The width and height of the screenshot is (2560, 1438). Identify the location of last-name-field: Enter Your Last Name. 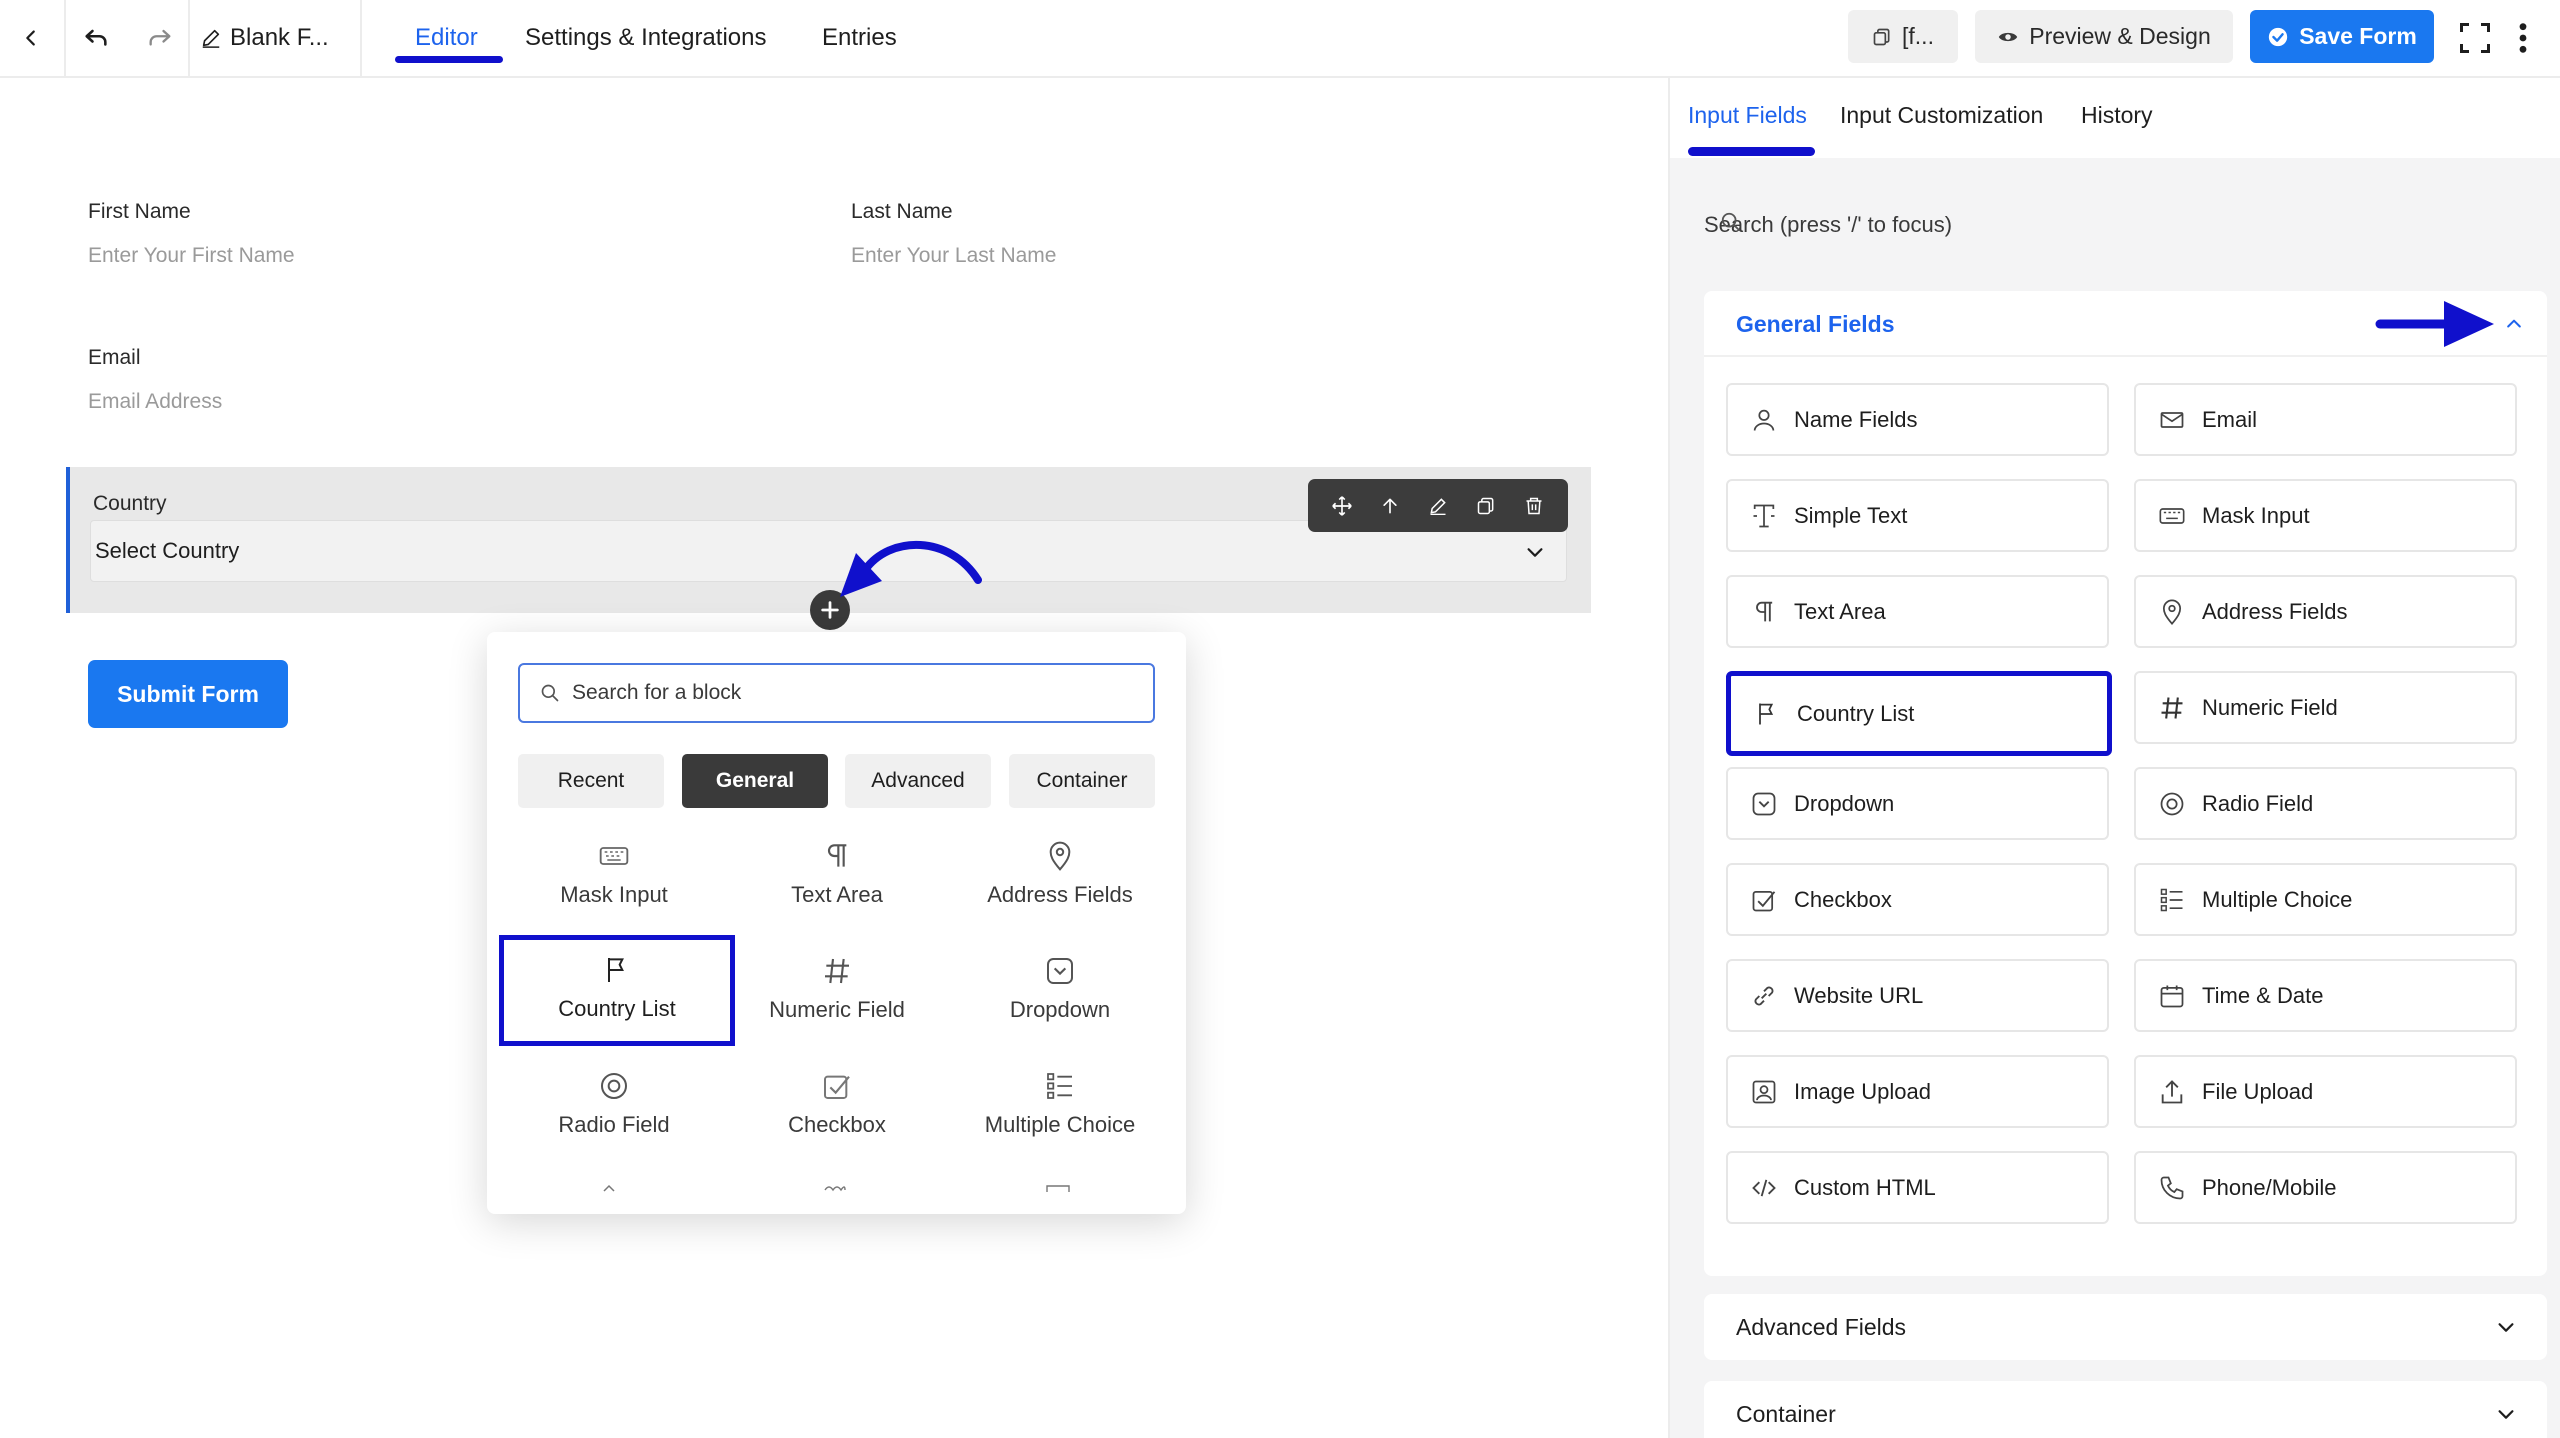
(953, 256).